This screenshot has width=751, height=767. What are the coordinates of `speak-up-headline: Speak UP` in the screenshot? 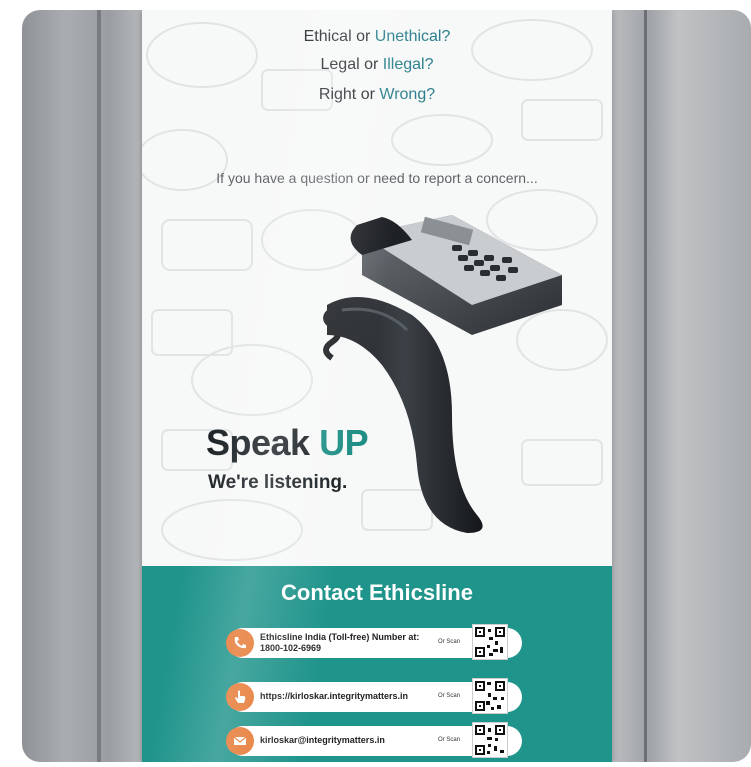 It's located at (287, 443).